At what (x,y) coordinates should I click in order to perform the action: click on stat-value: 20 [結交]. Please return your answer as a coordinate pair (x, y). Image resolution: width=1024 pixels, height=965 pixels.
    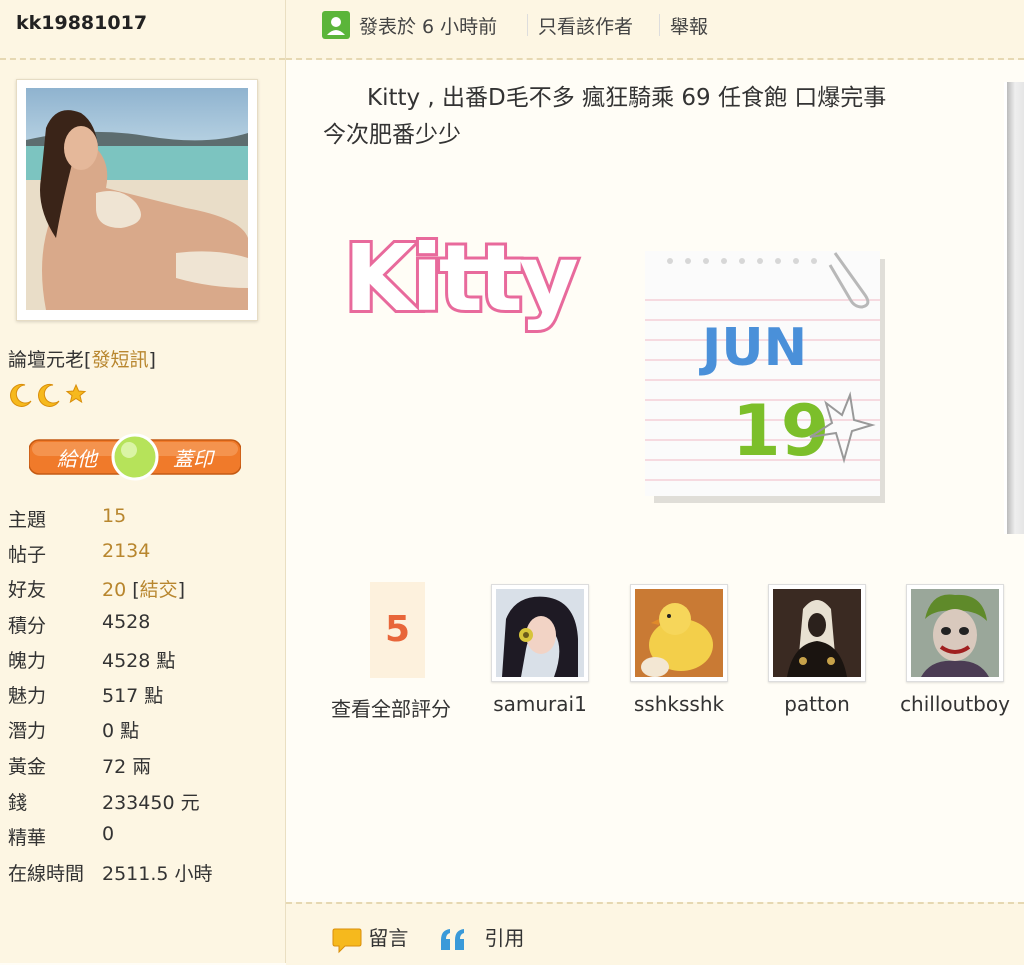
    Looking at the image, I should click on (144, 590).